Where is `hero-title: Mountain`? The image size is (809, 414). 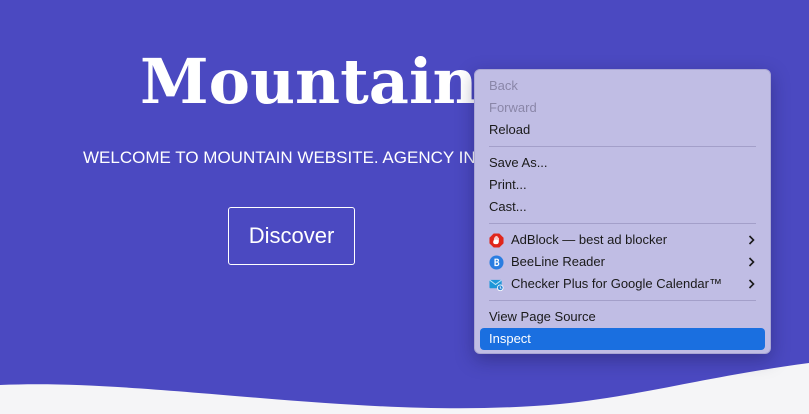
hero-title: Mountain is located at coordinates (309, 81).